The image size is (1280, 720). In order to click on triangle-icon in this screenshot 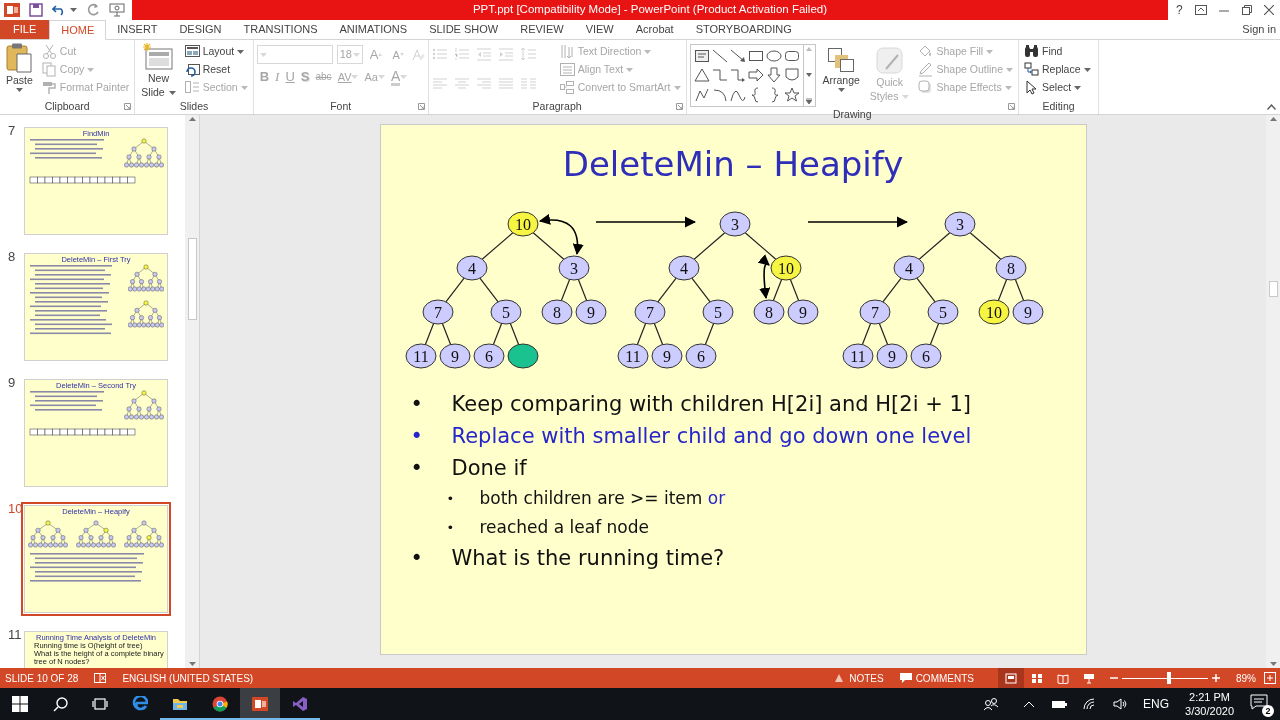, I will do `click(701, 75)`.